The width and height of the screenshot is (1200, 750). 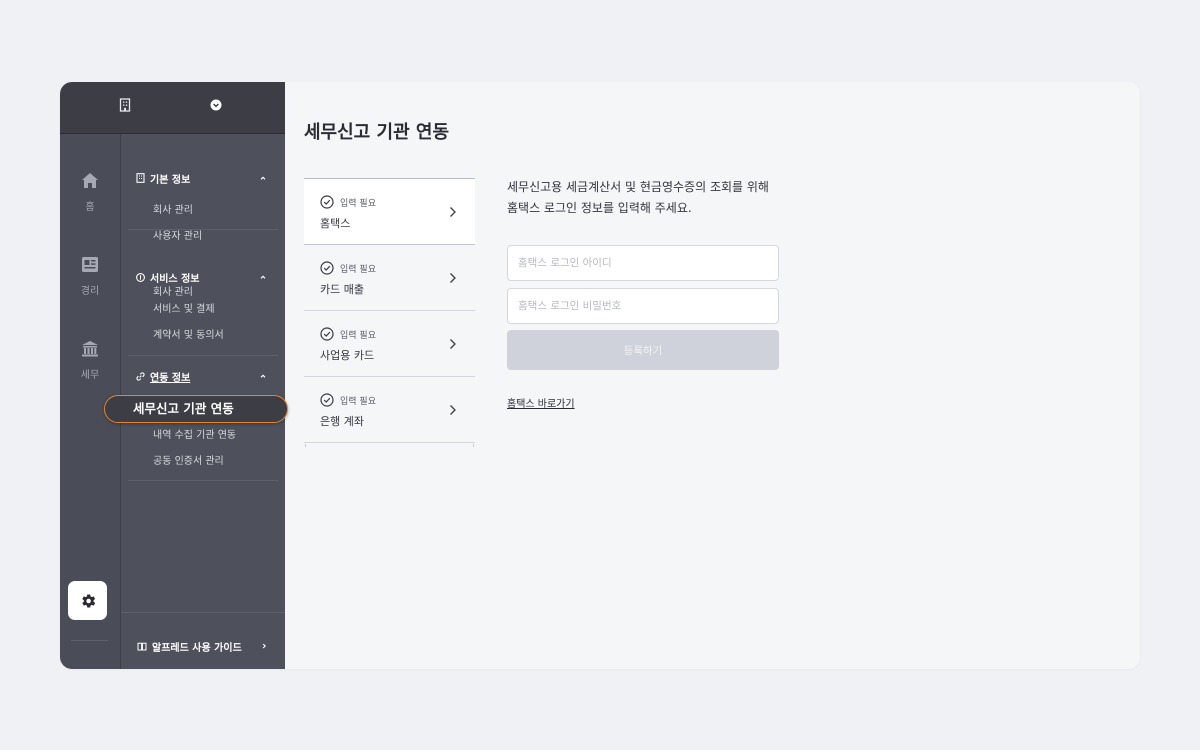 I want to click on rail-item-accounting: 경리, so click(x=90, y=276).